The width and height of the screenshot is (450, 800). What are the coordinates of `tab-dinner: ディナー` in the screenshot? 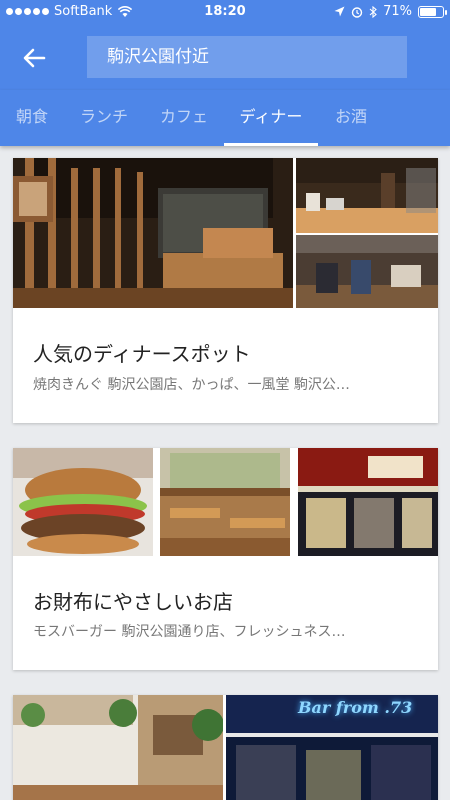 It's located at (271, 118).